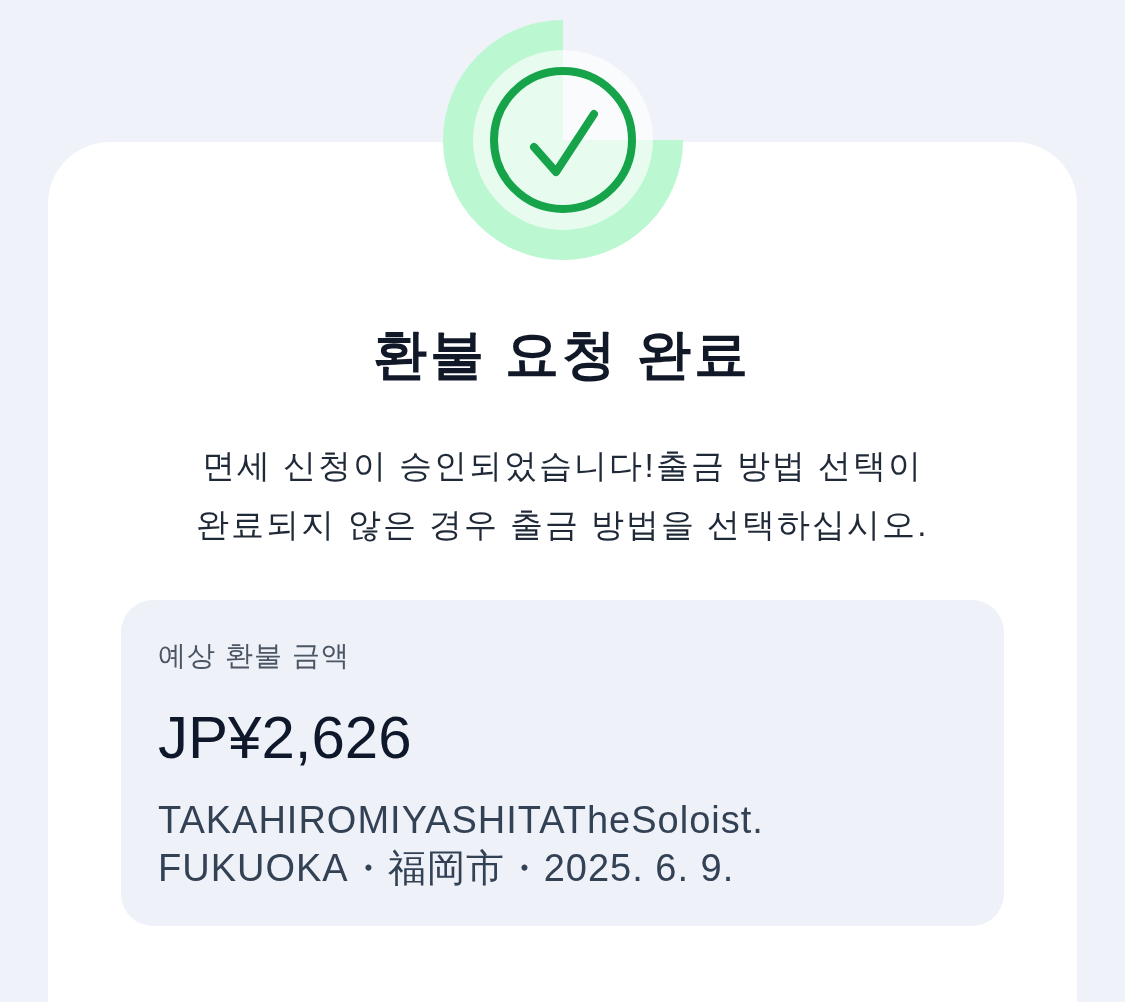 Image resolution: width=1125 pixels, height=1002 pixels. What do you see at coordinates (562, 495) in the screenshot?
I see `status-message: 면세 신청이 승인되었습니다!출금 방법 선택이 완료되지 않은 경우 출금 방법을 선택하십시오.` at bounding box center [562, 495].